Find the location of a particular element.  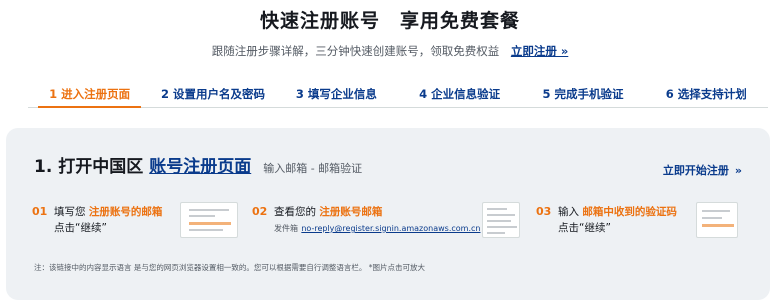

page-subtitle: 跟随注册步骤详解，三分钟快速创建账号，领取免费权益 立即注册 » is located at coordinates (390, 51).